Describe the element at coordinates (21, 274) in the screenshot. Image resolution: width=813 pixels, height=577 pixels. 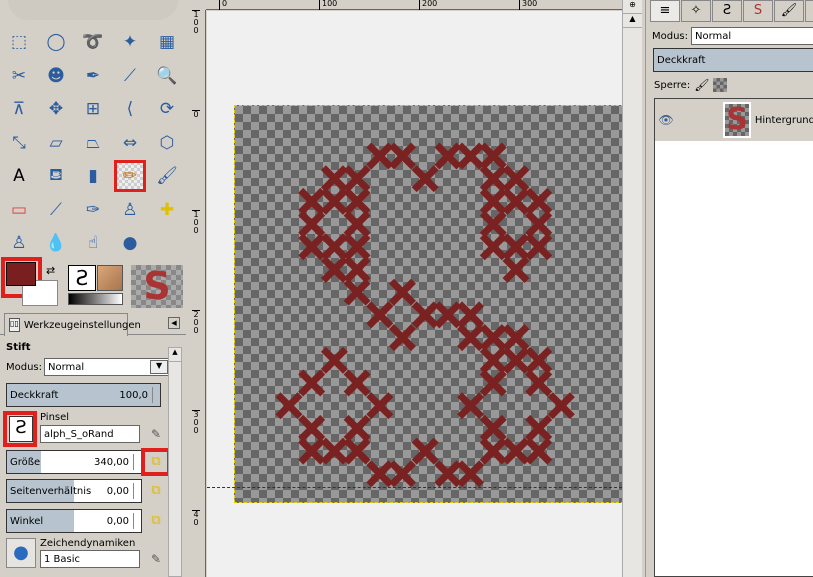
I see `foreground-color-swatch` at that location.